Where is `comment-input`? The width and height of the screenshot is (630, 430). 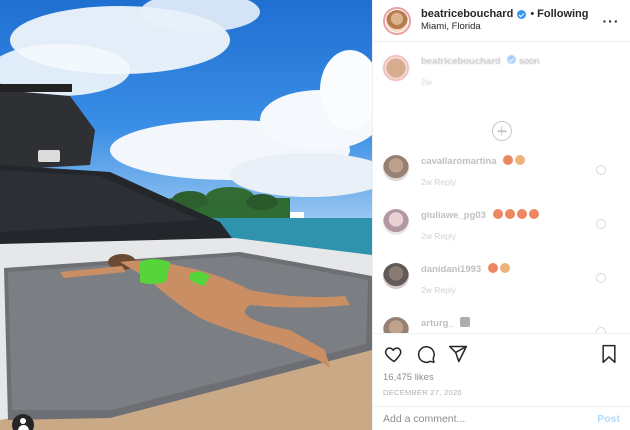
comment-input is located at coordinates (490, 418).